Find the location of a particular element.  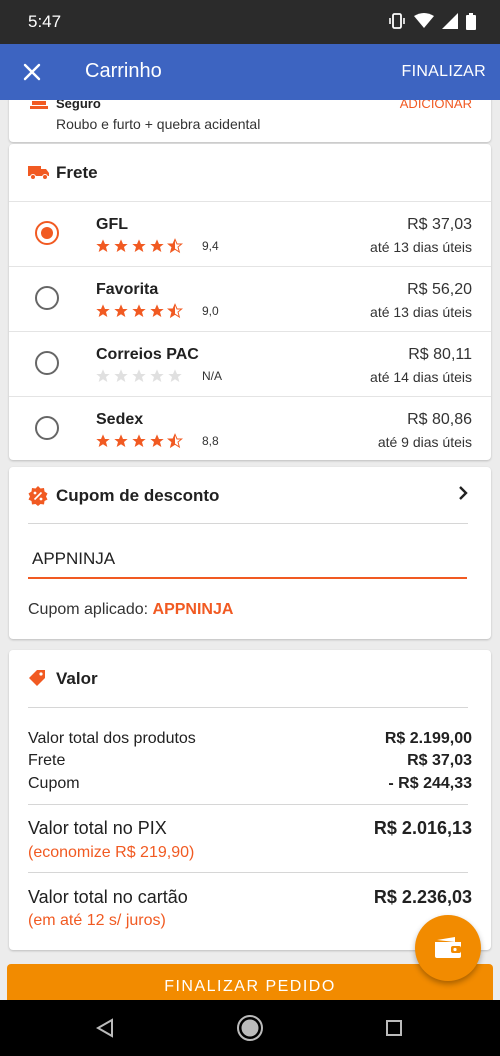

shipping-name: GFL is located at coordinates (112, 224).